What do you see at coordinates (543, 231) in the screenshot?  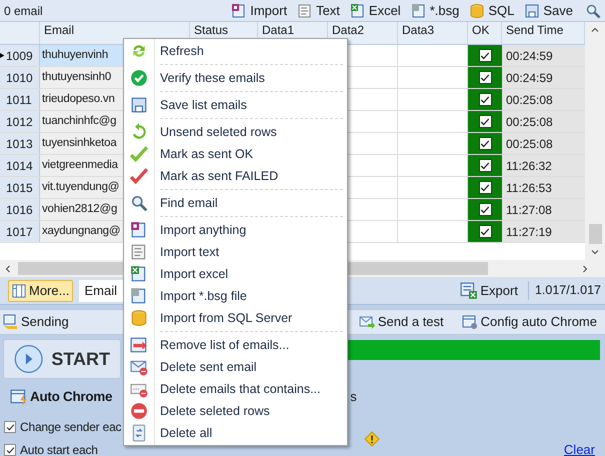 I see `table-cell: 11:27:19` at bounding box center [543, 231].